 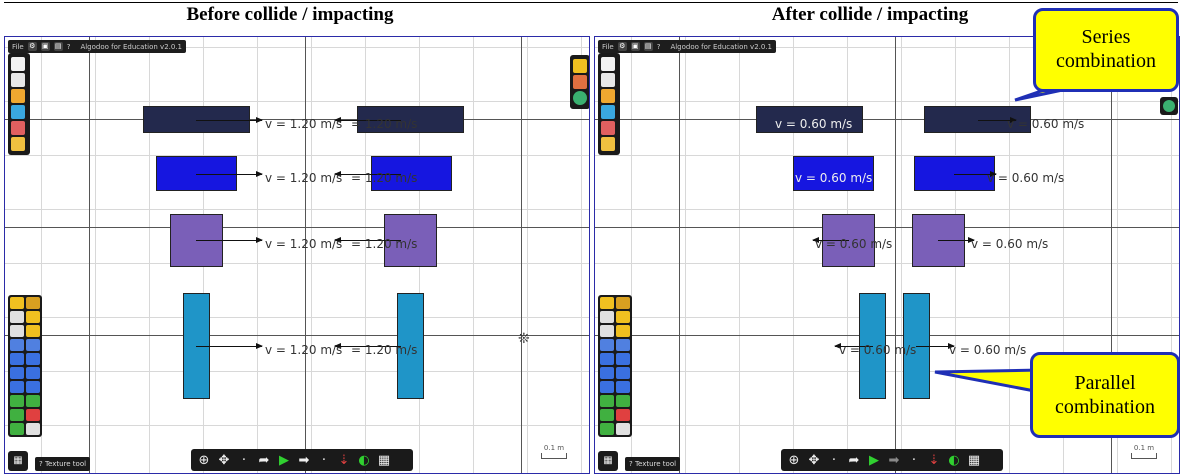 I want to click on playback-toolbar: ⊕ ✥ · ➦ ▶ ➡ · ⇣ ◐ ▦, so click(x=892, y=460).